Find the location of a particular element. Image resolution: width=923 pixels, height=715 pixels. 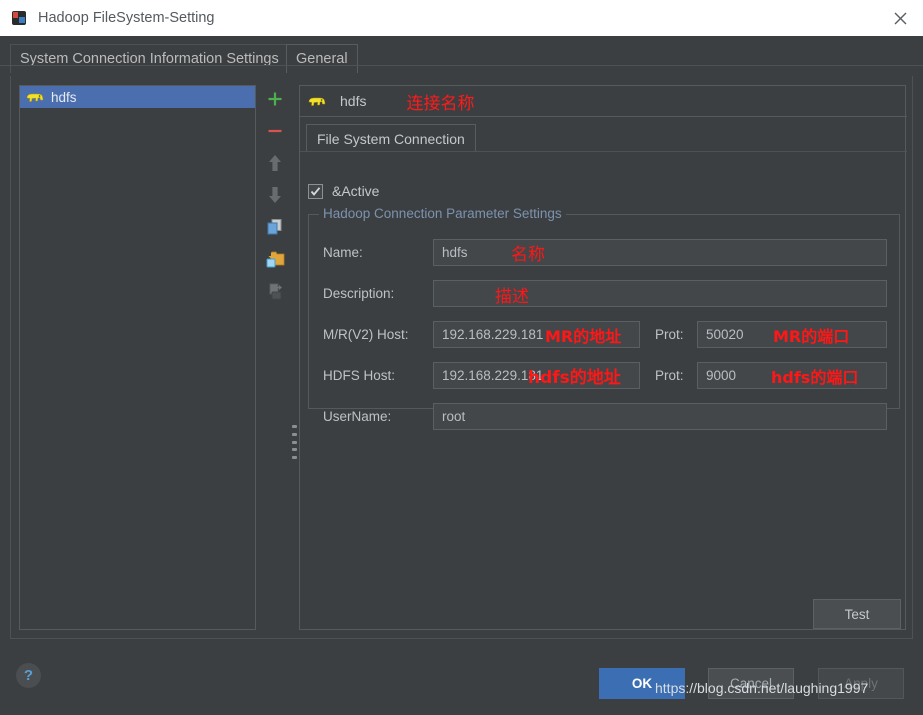

import-folder-icon is located at coordinates (275, 259).